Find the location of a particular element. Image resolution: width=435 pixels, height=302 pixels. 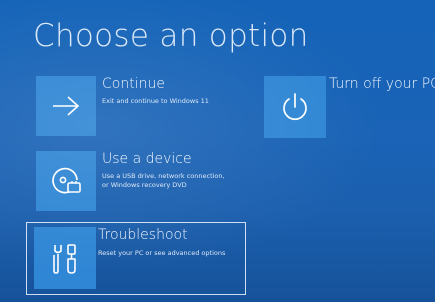

troubleshoot-tile is located at coordinates (65, 258).